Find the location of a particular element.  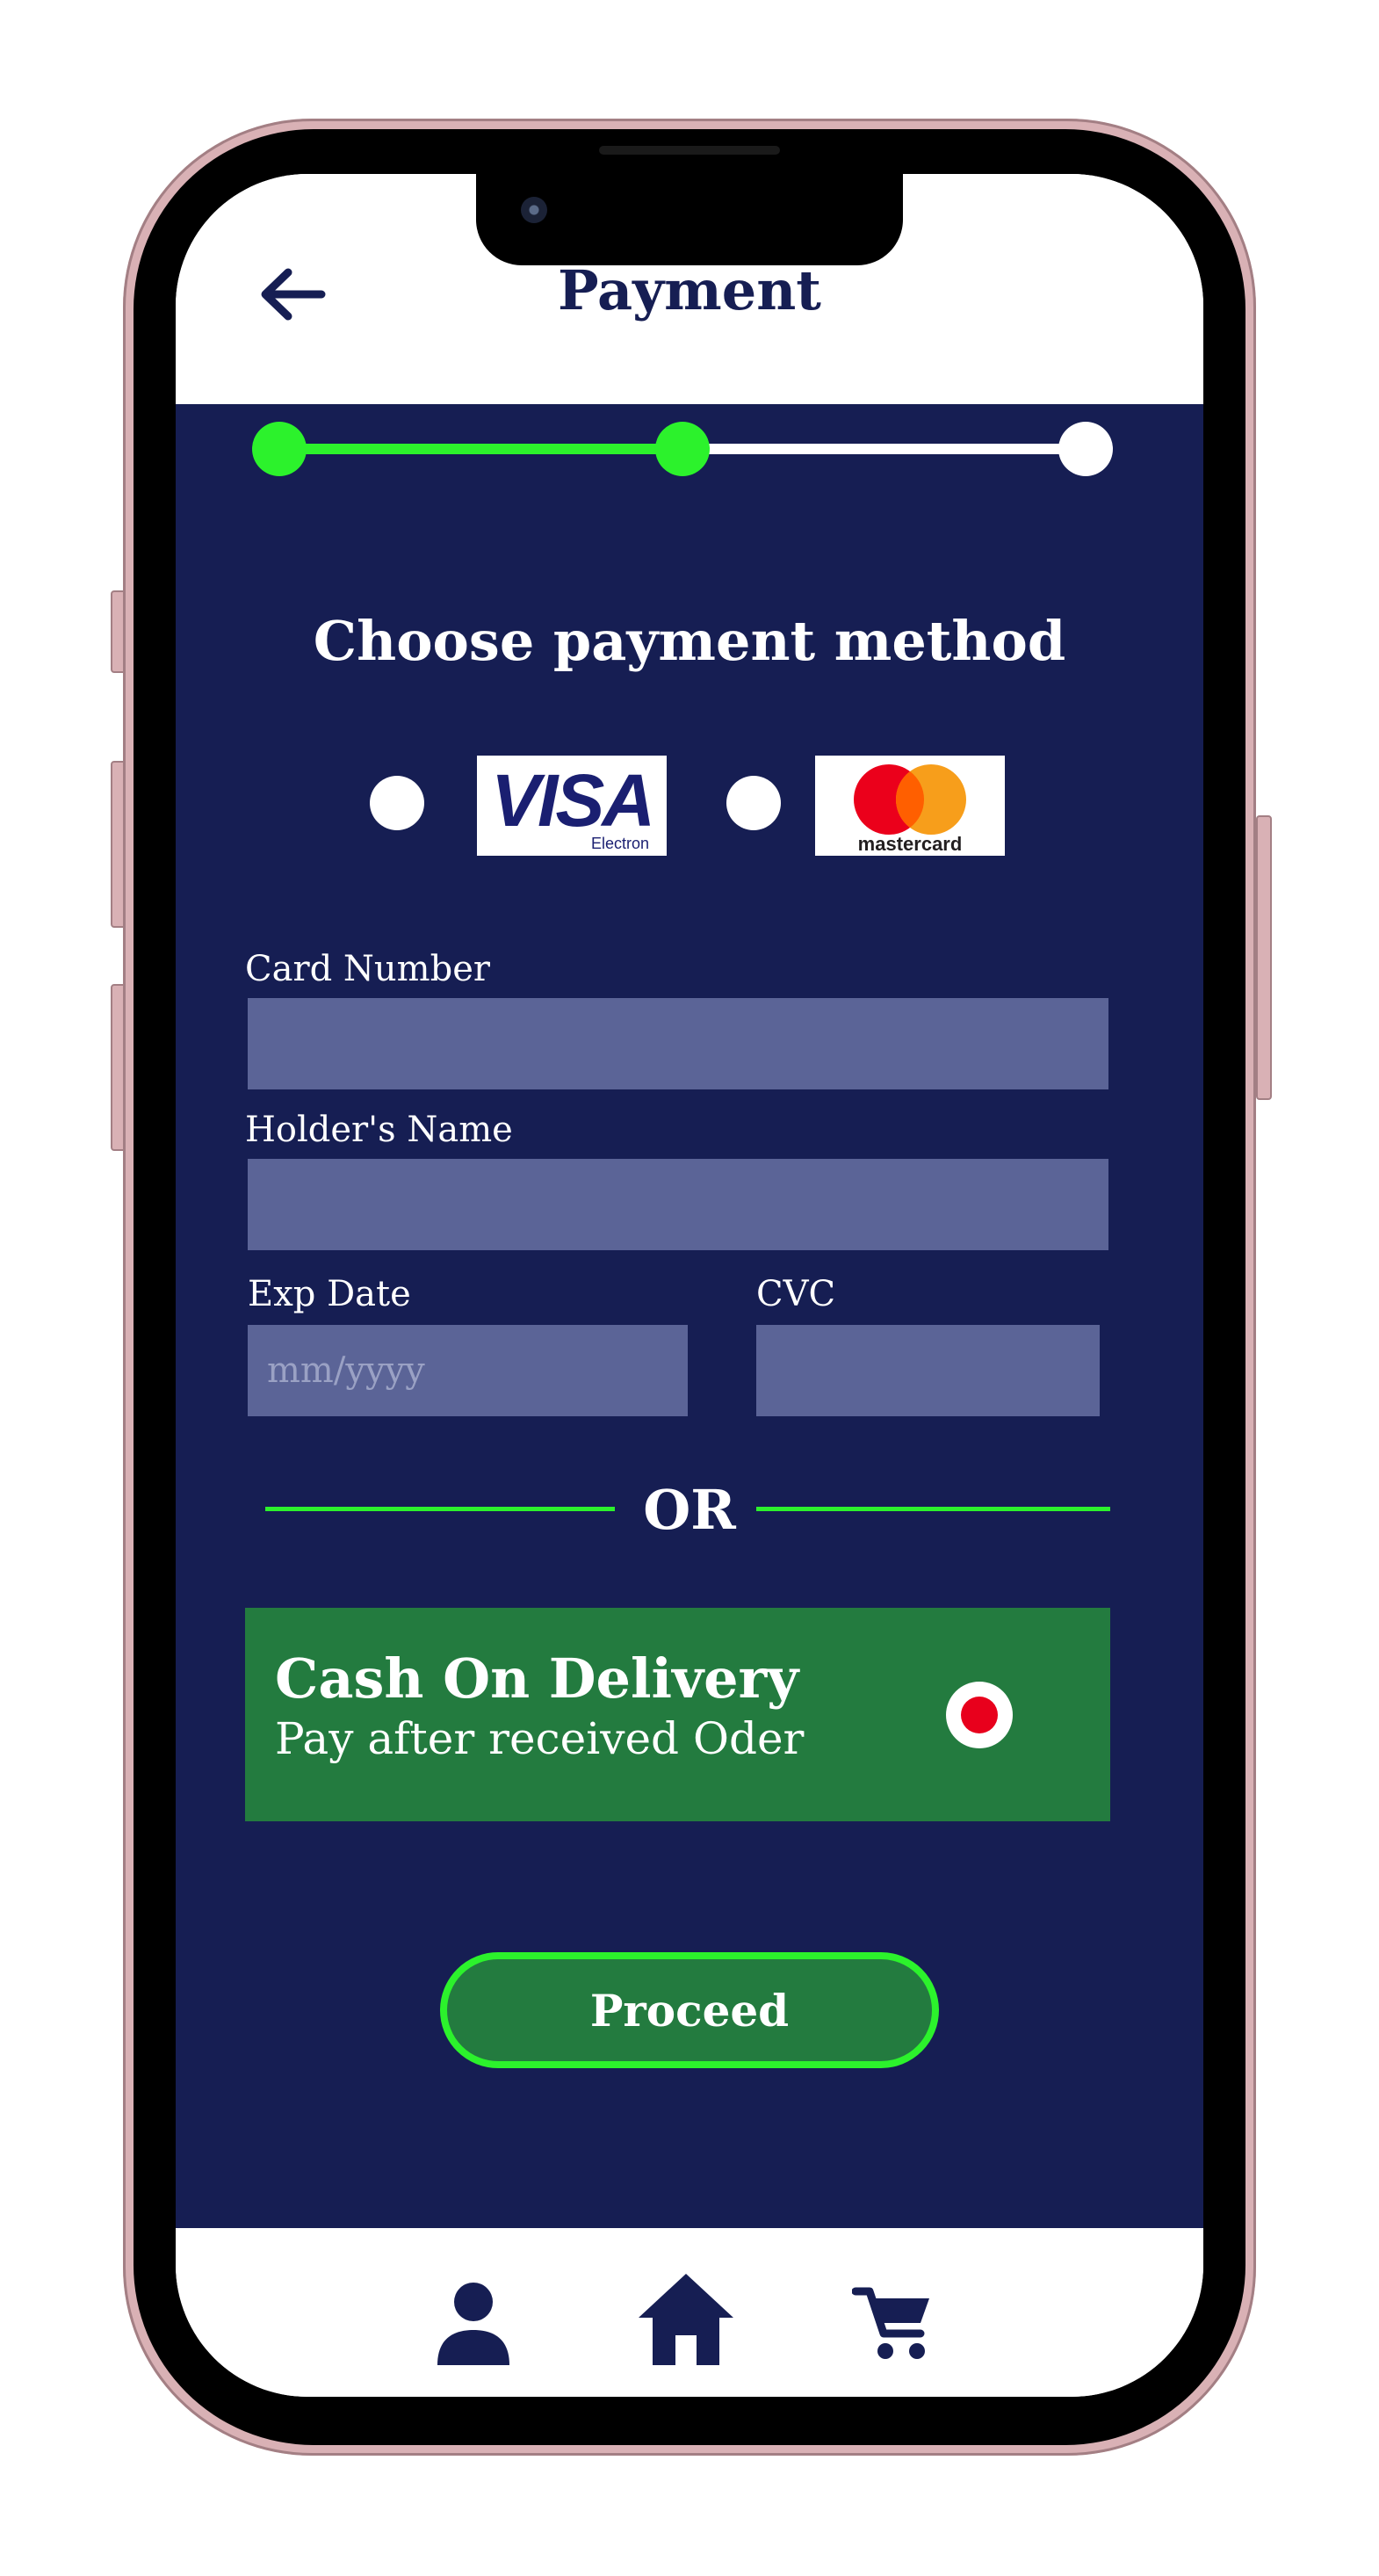

nav-profile is located at coordinates (473, 2325).